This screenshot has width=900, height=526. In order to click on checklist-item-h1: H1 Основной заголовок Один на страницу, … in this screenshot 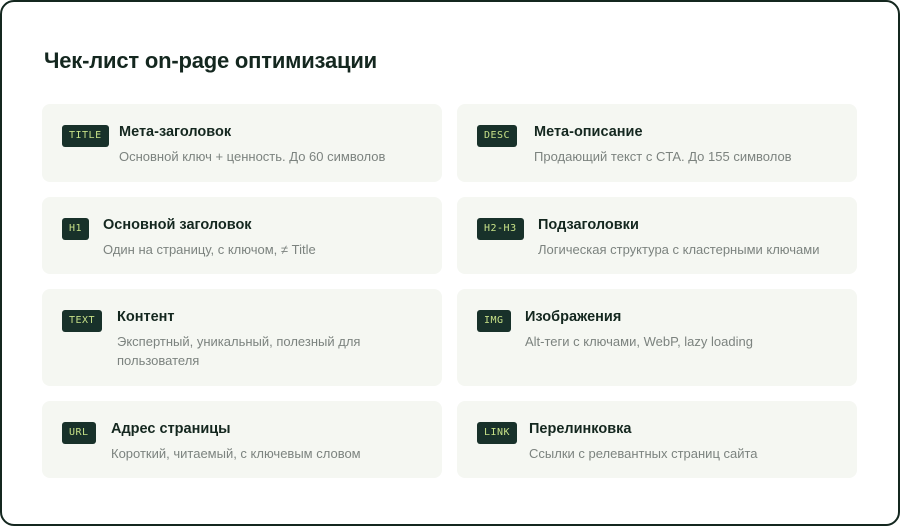, I will do `click(242, 235)`.